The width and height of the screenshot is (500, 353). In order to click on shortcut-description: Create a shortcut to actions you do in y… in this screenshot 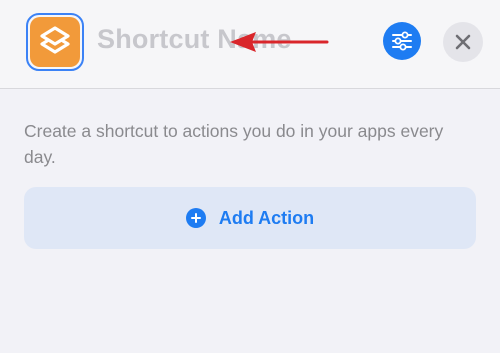, I will do `click(234, 144)`.